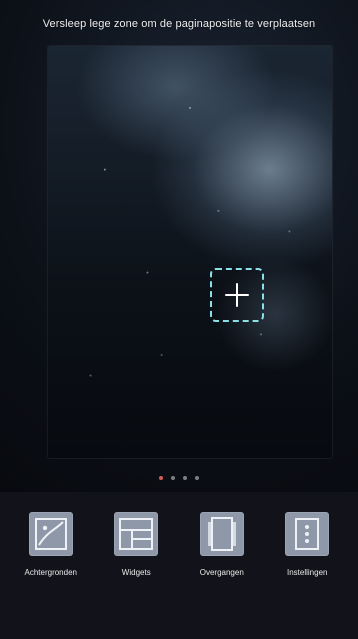  Describe the element at coordinates (161, 478) in the screenshot. I see `page-dot-active` at that location.